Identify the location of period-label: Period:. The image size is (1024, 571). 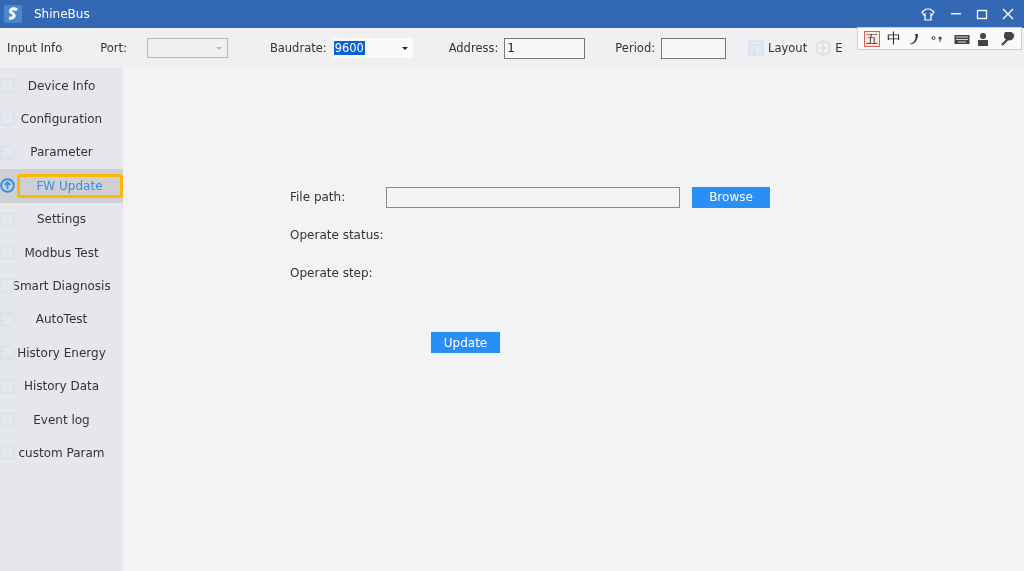
(635, 48).